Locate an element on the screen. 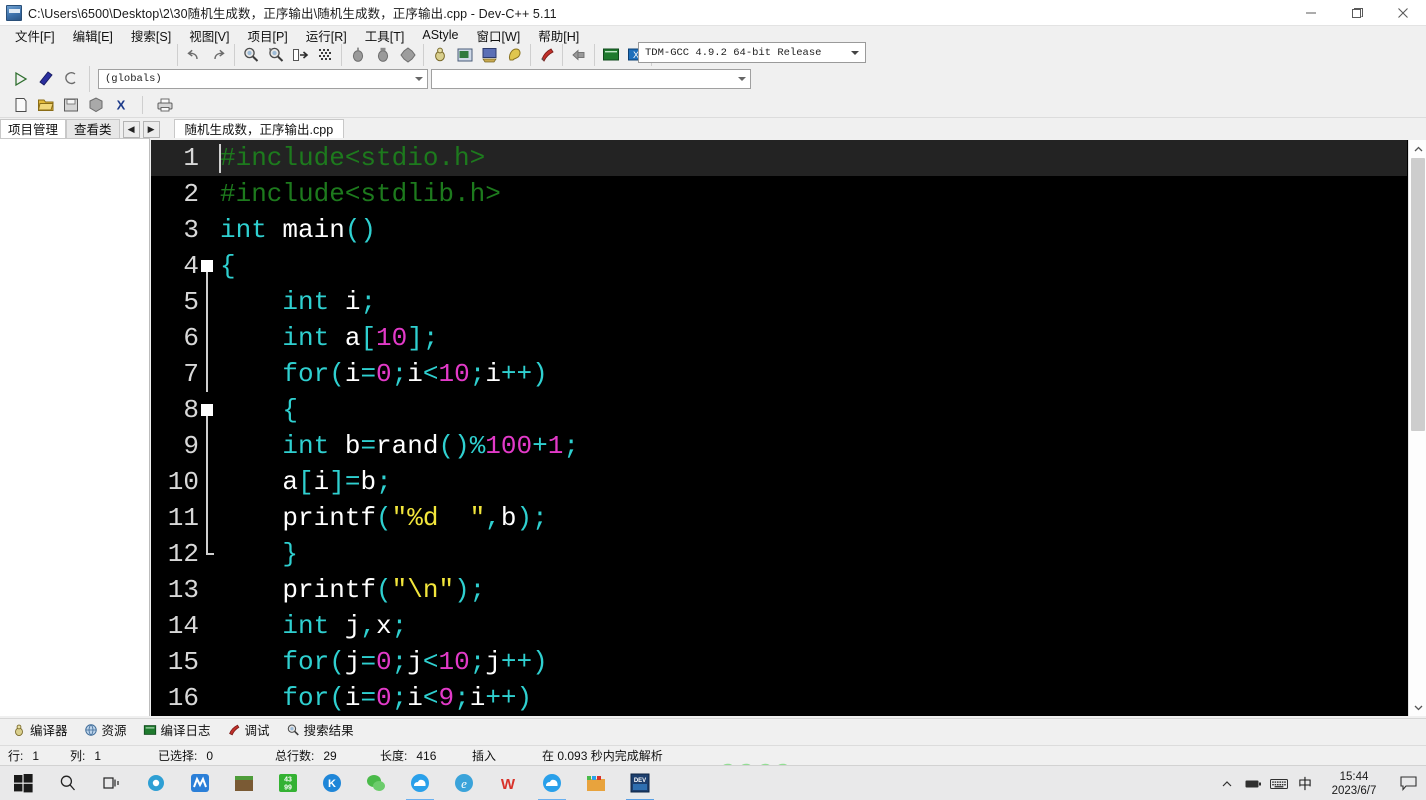 The image size is (1426, 800). menu-window: 窗口[W] is located at coordinates (499, 35).